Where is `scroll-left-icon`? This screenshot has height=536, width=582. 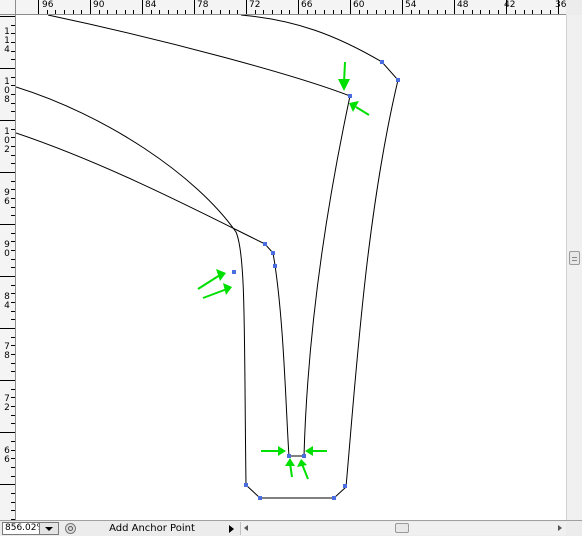 scroll-left-icon is located at coordinates (246, 528).